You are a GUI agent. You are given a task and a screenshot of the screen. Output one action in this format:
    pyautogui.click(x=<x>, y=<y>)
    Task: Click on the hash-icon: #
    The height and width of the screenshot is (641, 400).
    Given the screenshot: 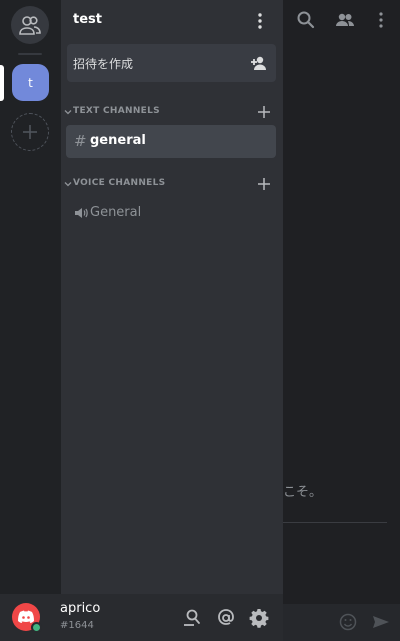 What is the action you would take?
    pyautogui.click(x=80, y=141)
    